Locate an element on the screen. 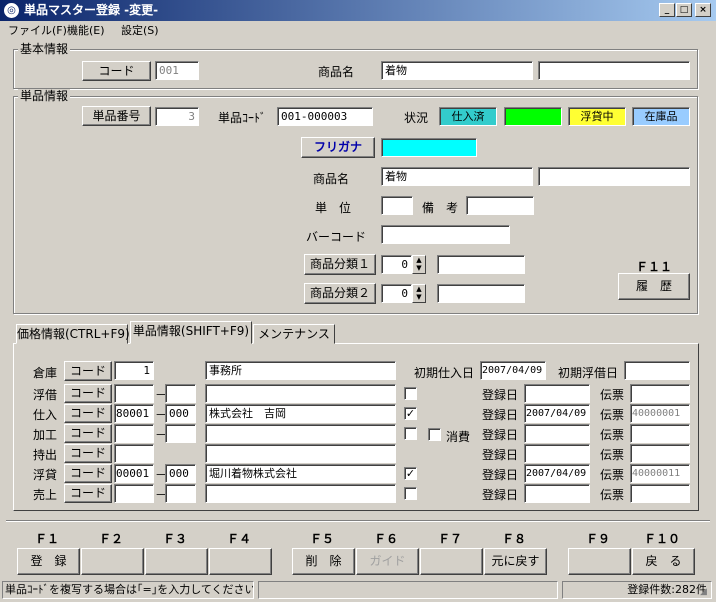  item-product-field: 着物 is located at coordinates (457, 176).